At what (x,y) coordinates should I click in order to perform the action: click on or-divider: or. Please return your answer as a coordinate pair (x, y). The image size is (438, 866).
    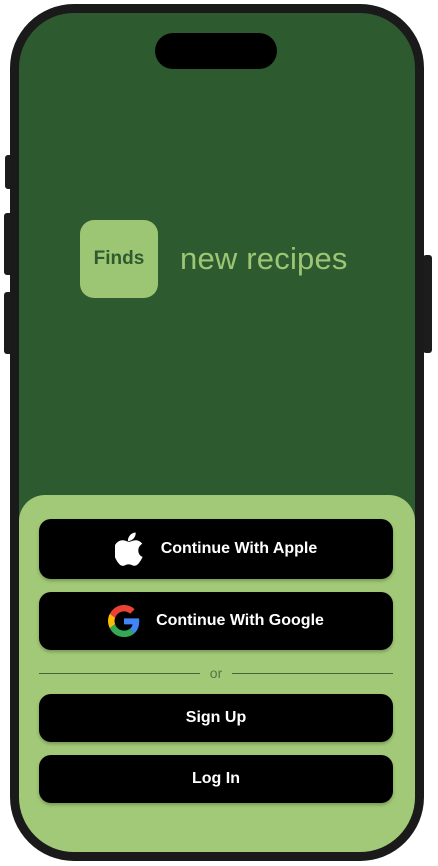
    Looking at the image, I should click on (216, 673).